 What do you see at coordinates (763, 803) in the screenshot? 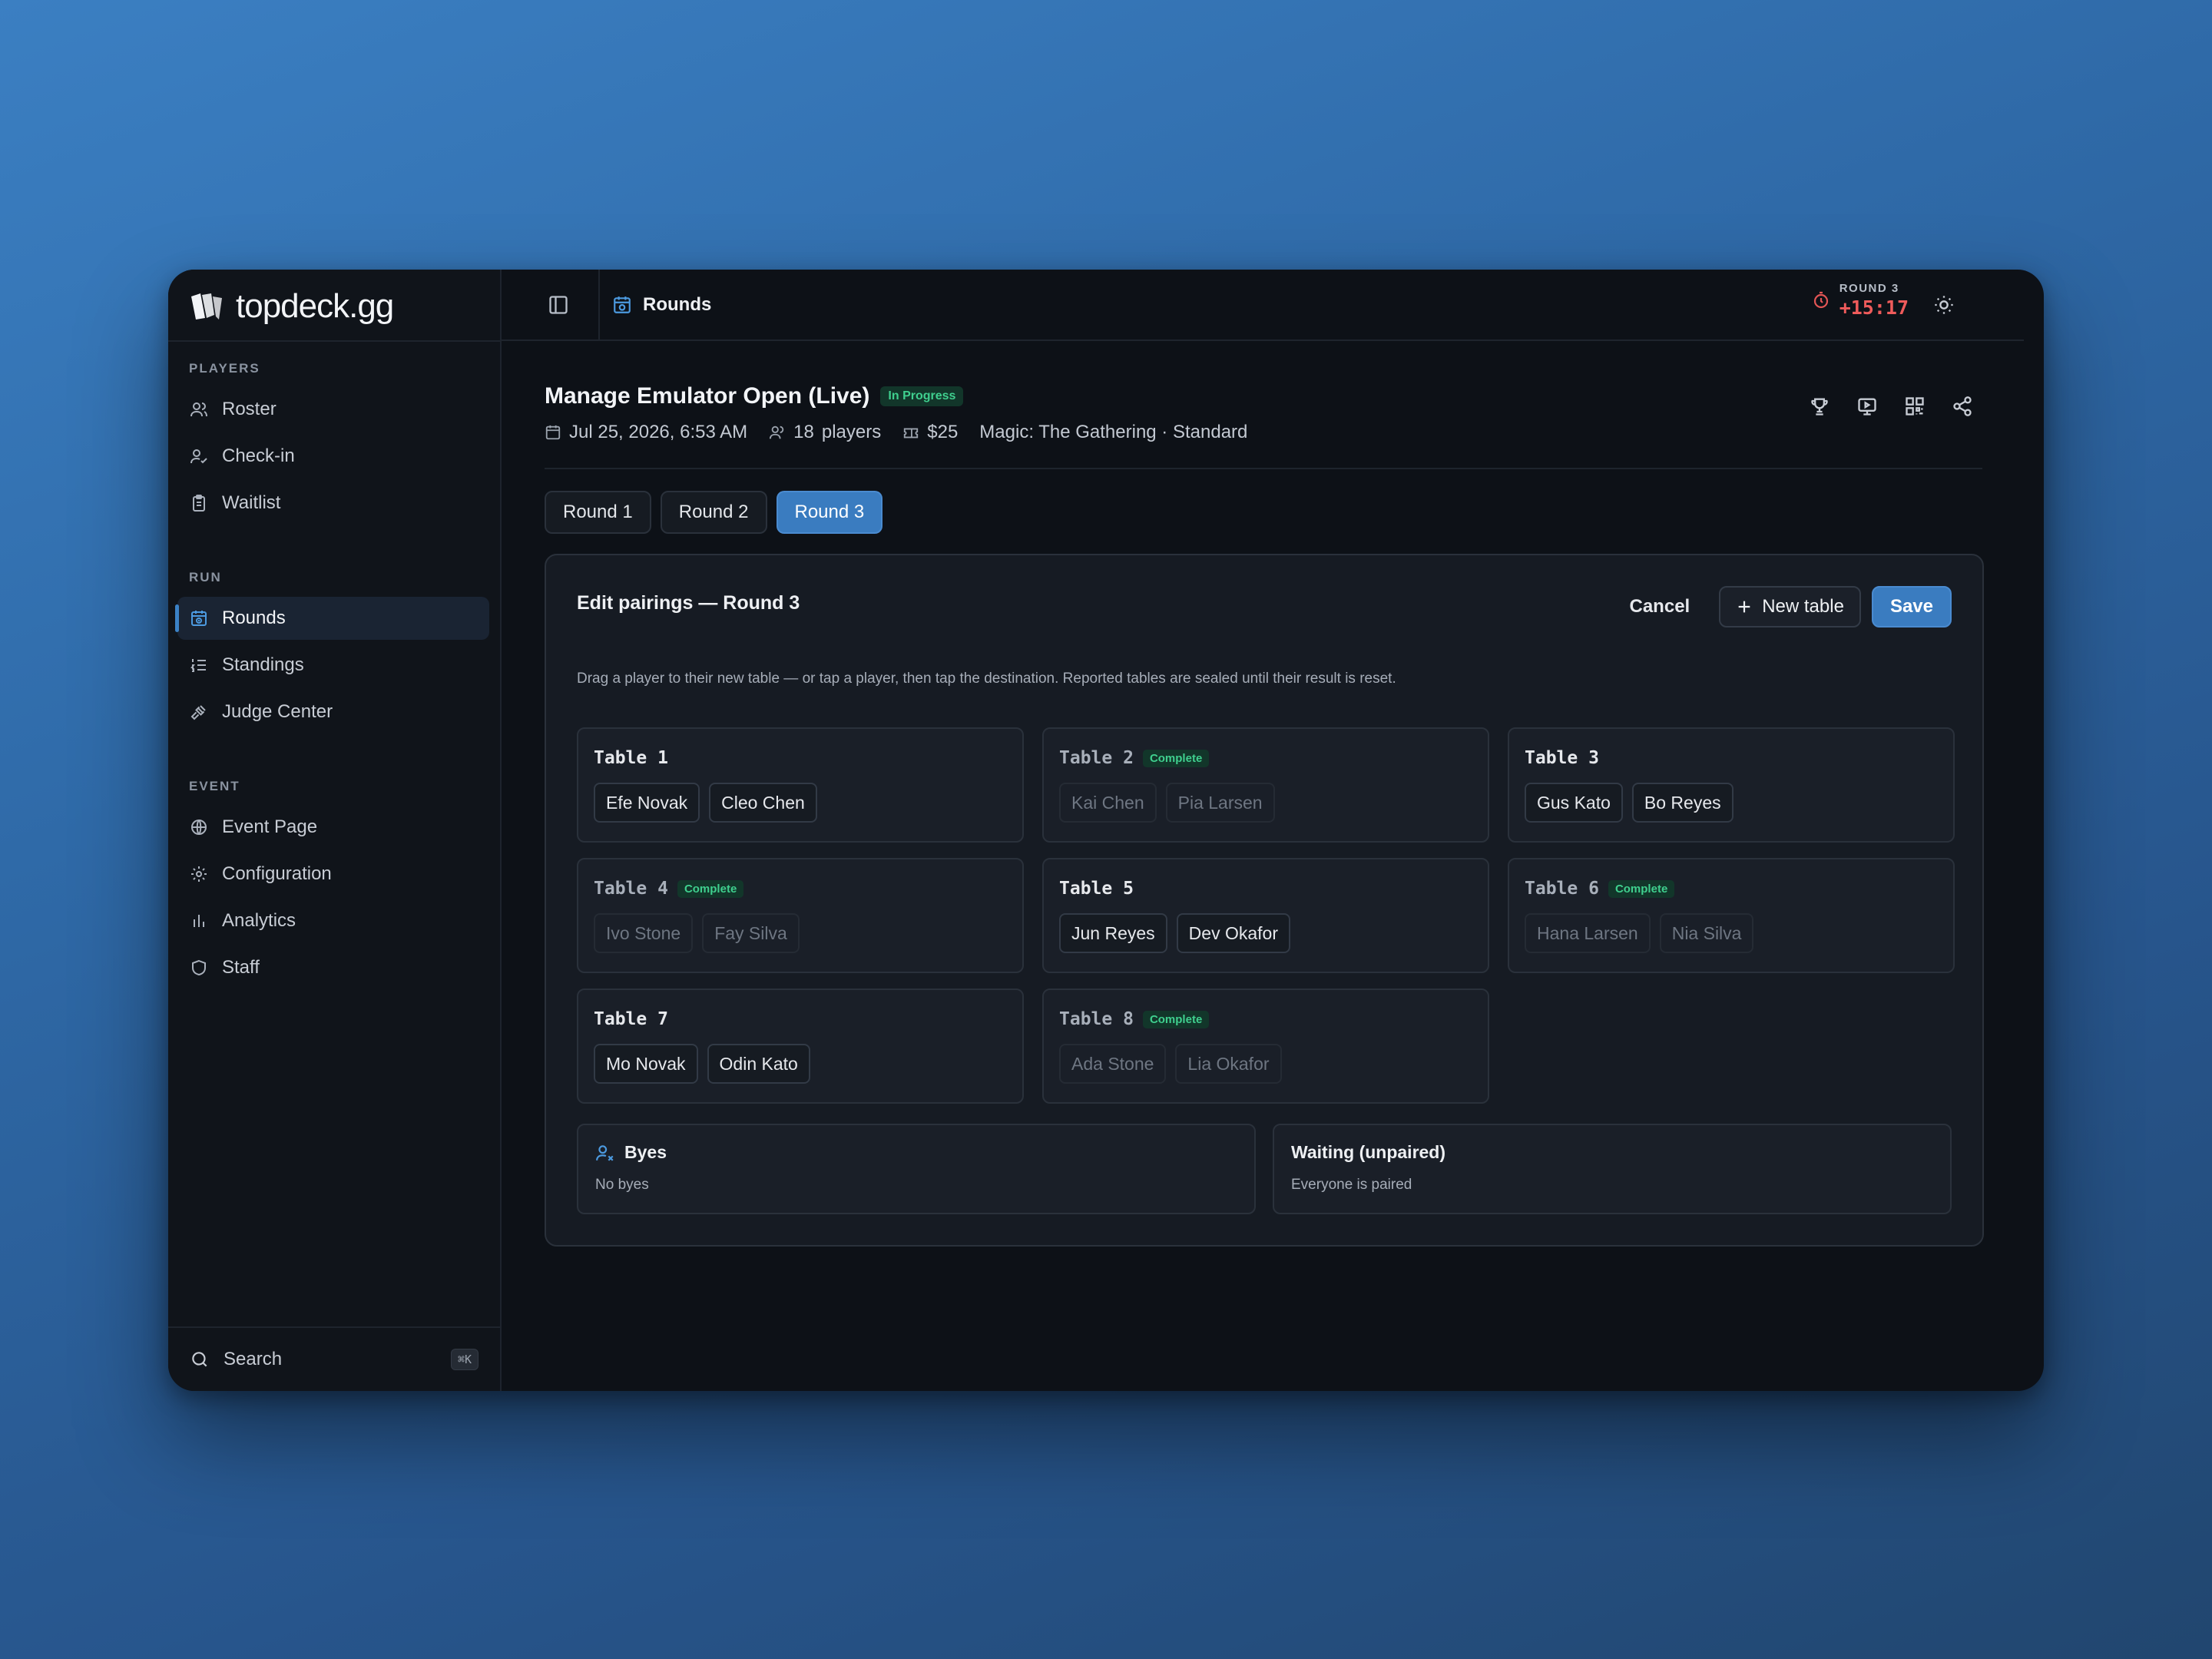
I see `player-chip: Cleo Chen` at bounding box center [763, 803].